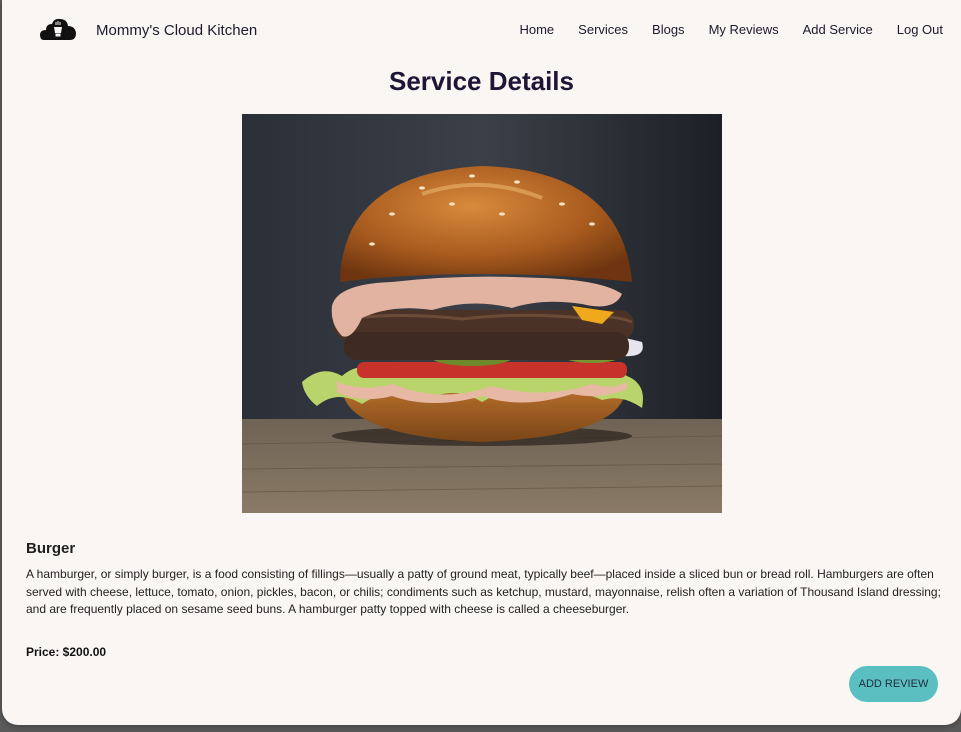 This screenshot has width=961, height=732. What do you see at coordinates (536, 29) in the screenshot?
I see `nav-link-home: Home` at bounding box center [536, 29].